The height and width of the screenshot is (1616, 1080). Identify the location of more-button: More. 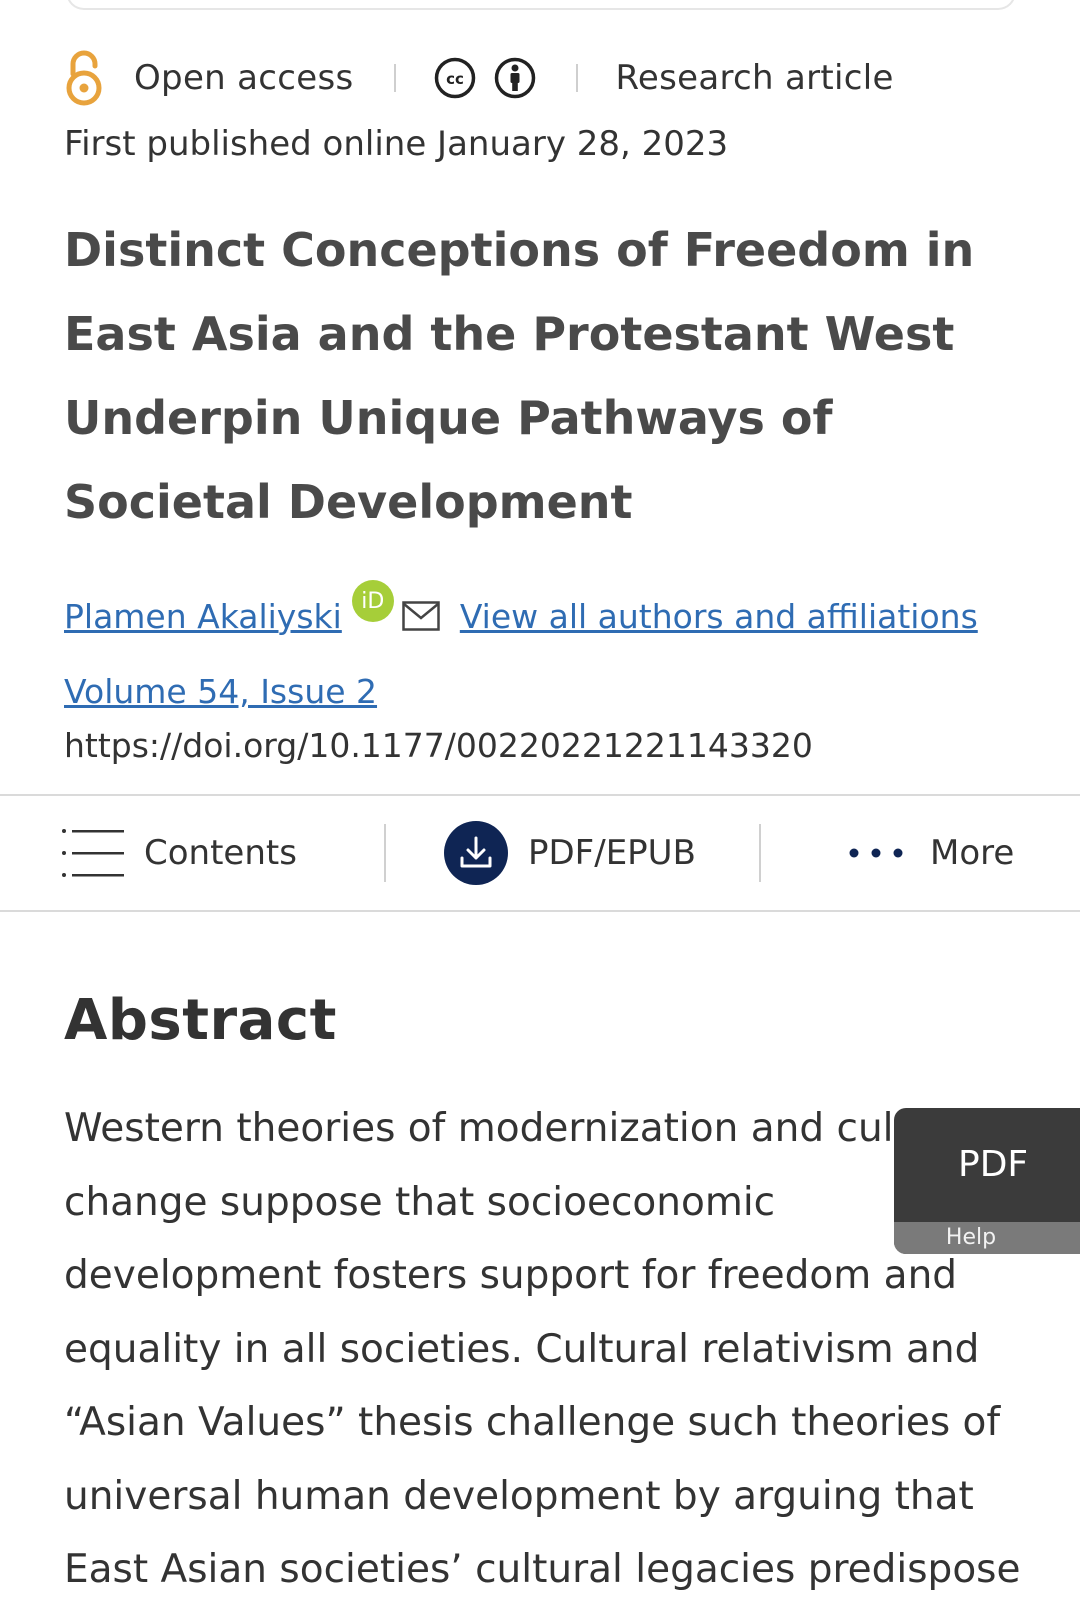
(931, 853).